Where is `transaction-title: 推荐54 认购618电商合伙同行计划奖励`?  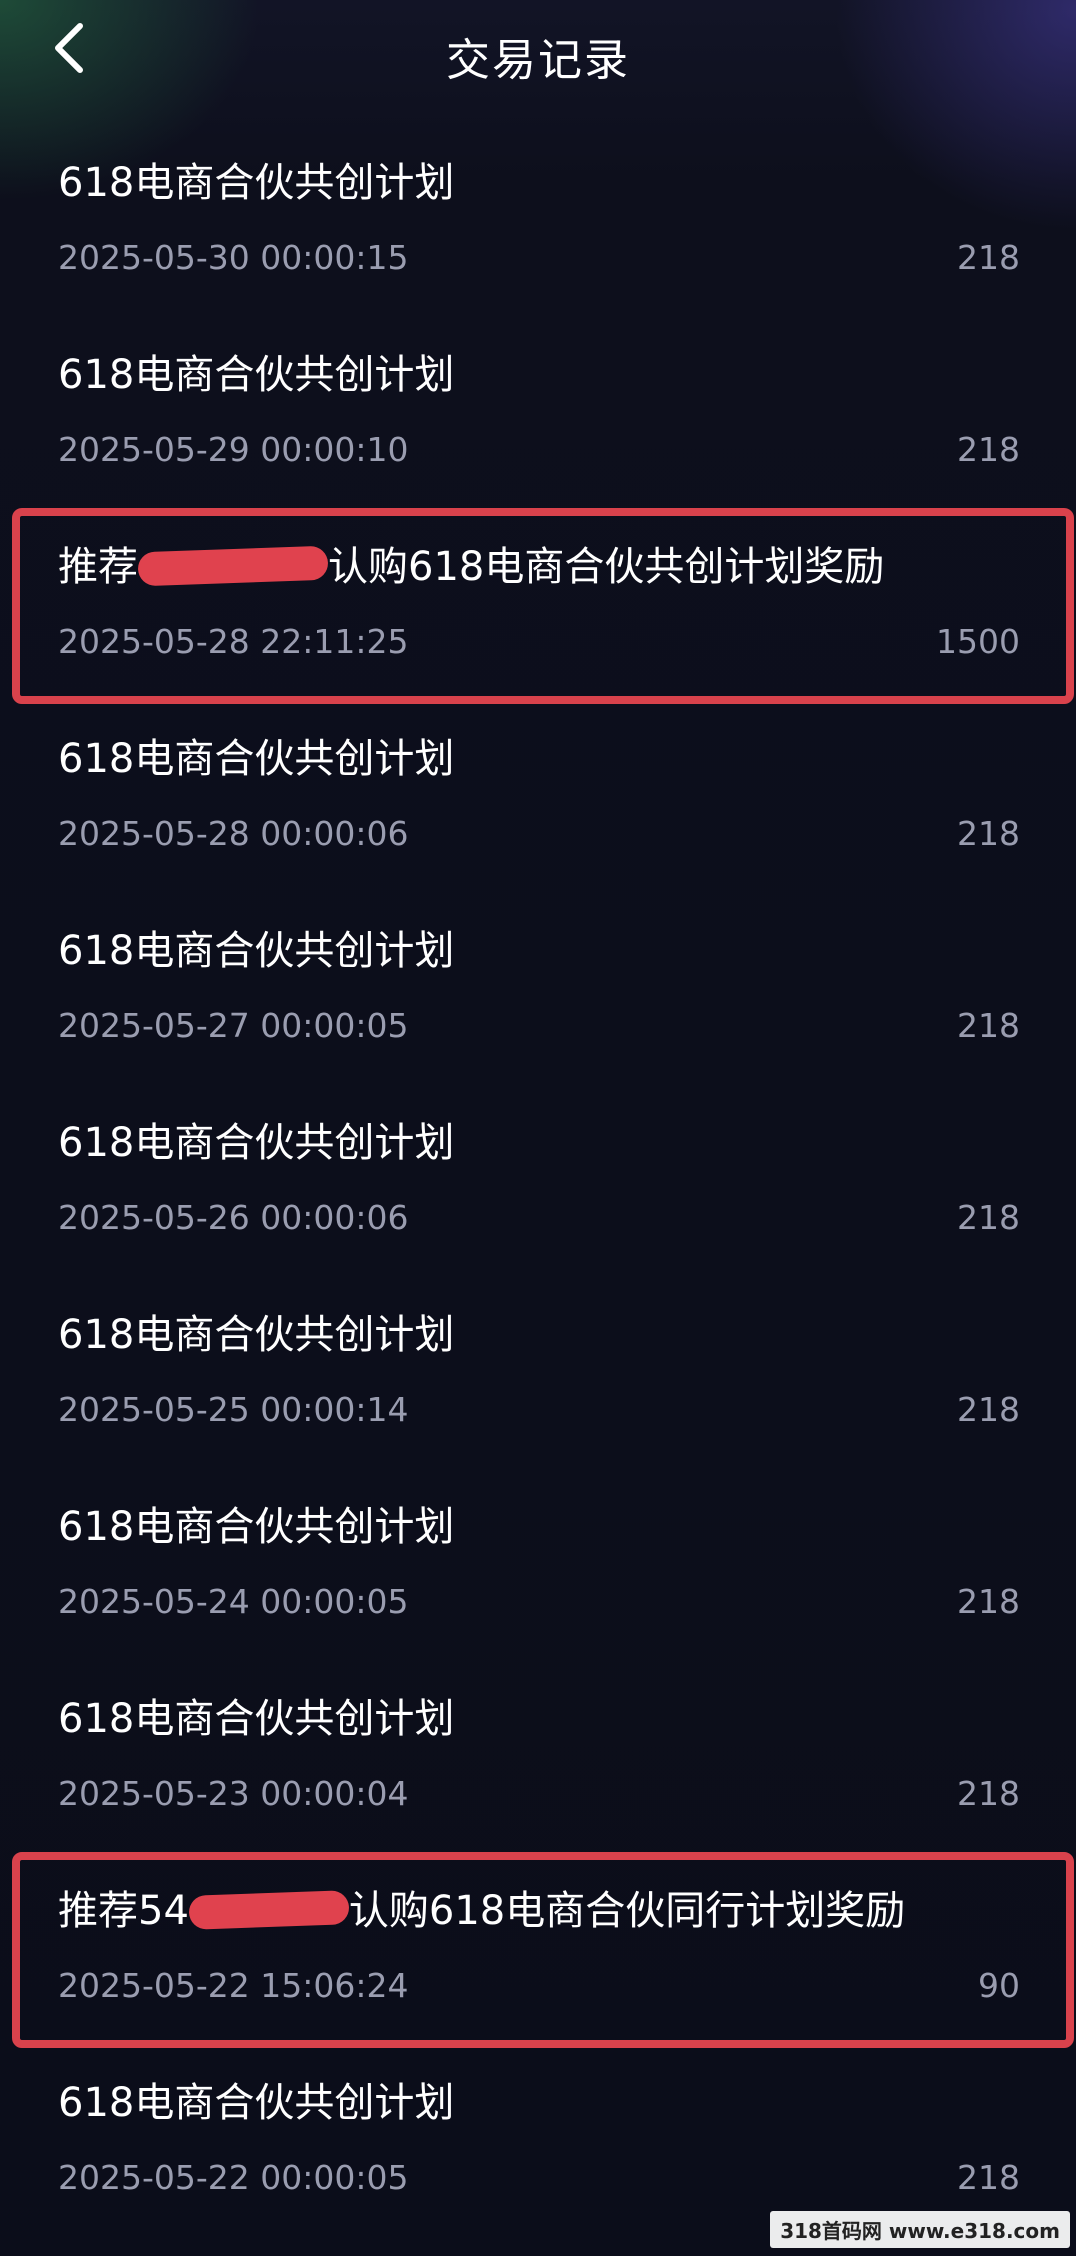
transaction-title: 推荐54 认购618电商合伙同行计划奖励 is located at coordinates (481, 1907).